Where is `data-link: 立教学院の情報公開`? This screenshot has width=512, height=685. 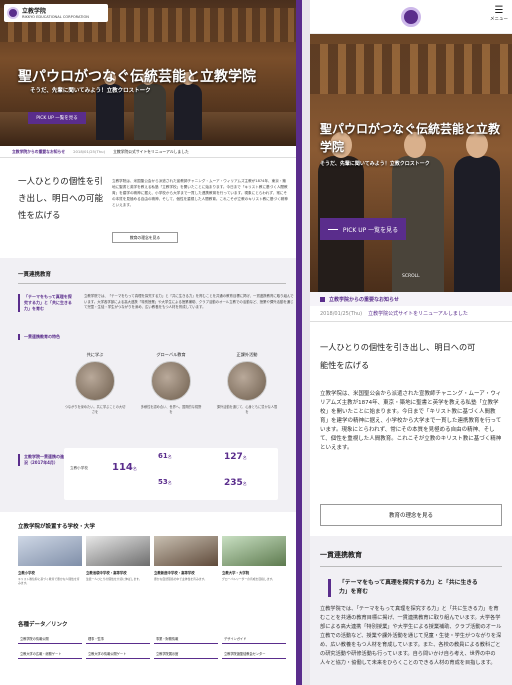
data-link: 立教学院の情報公開 is located at coordinates (50, 639).